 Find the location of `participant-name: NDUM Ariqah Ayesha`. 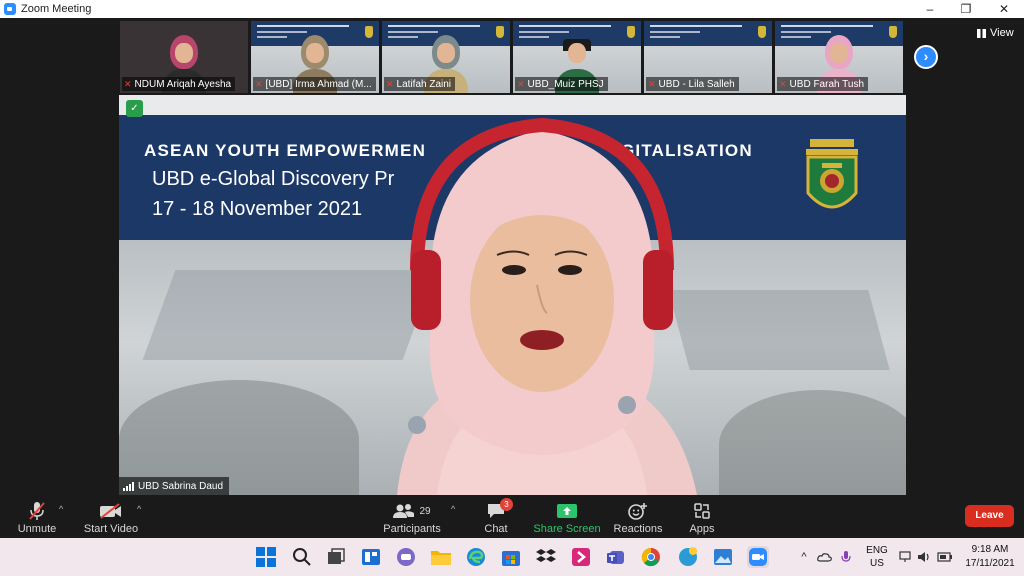

participant-name: NDUM Ariqah Ayesha is located at coordinates (183, 84).